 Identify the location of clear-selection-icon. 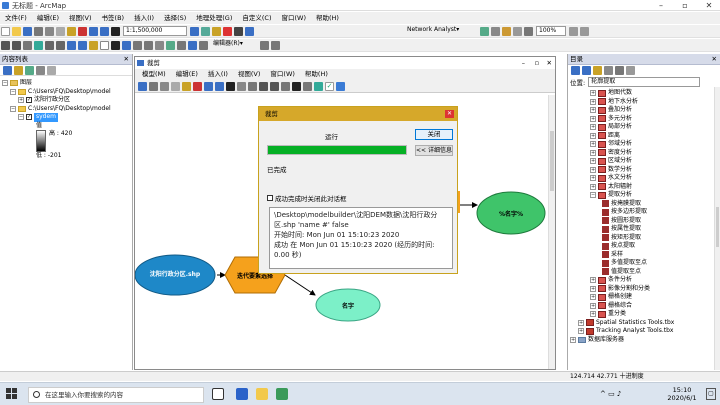
(104, 45).